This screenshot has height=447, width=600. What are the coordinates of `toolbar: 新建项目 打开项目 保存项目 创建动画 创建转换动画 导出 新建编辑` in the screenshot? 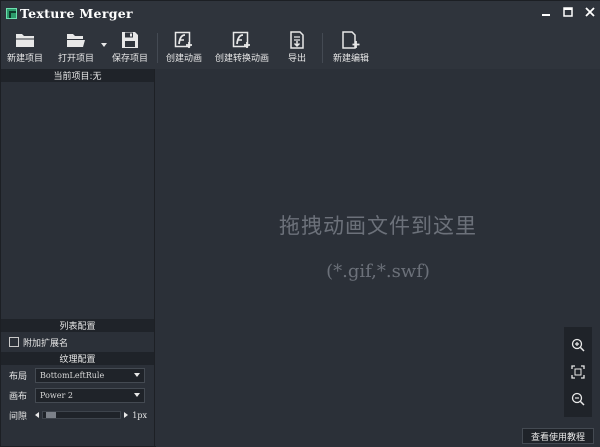 It's located at (300, 47).